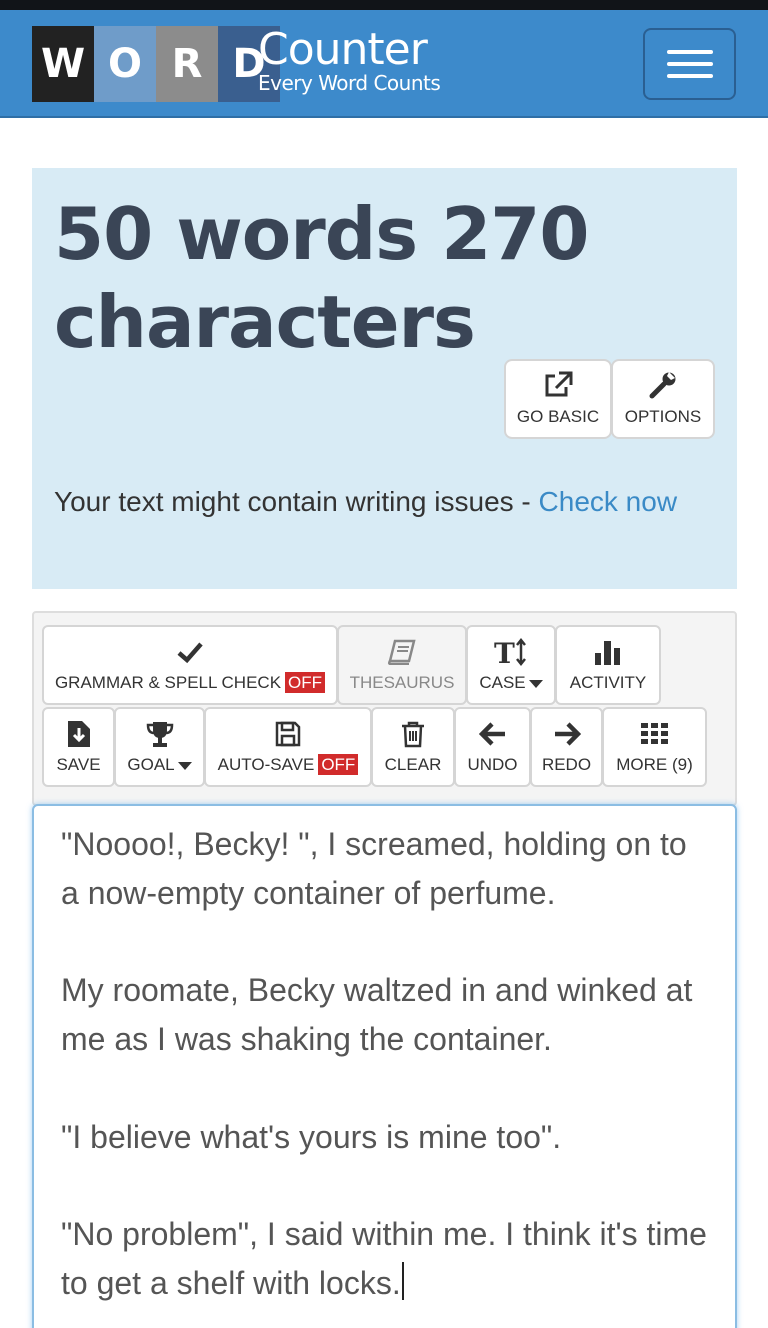 Image resolution: width=768 pixels, height=1328 pixels. I want to click on options-label: OPTIONS, so click(663, 416).